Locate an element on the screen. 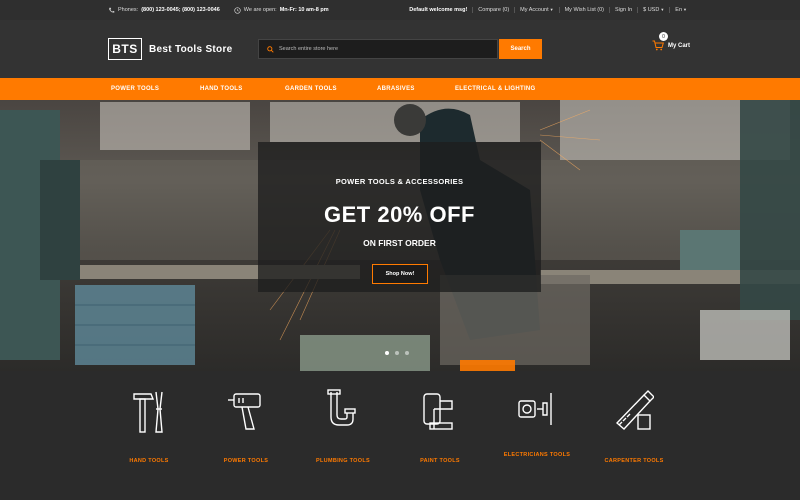  hours-info: We are open: Mn-Fr: 10 am-8 pm is located at coordinates (281, 10).